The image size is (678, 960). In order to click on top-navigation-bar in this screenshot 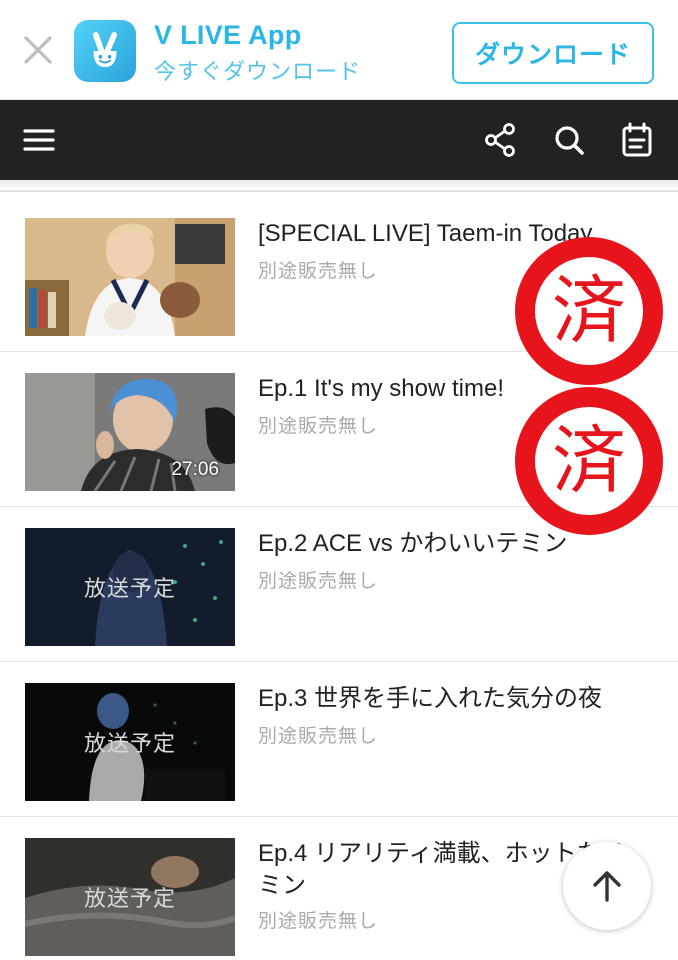, I will do `click(339, 140)`.